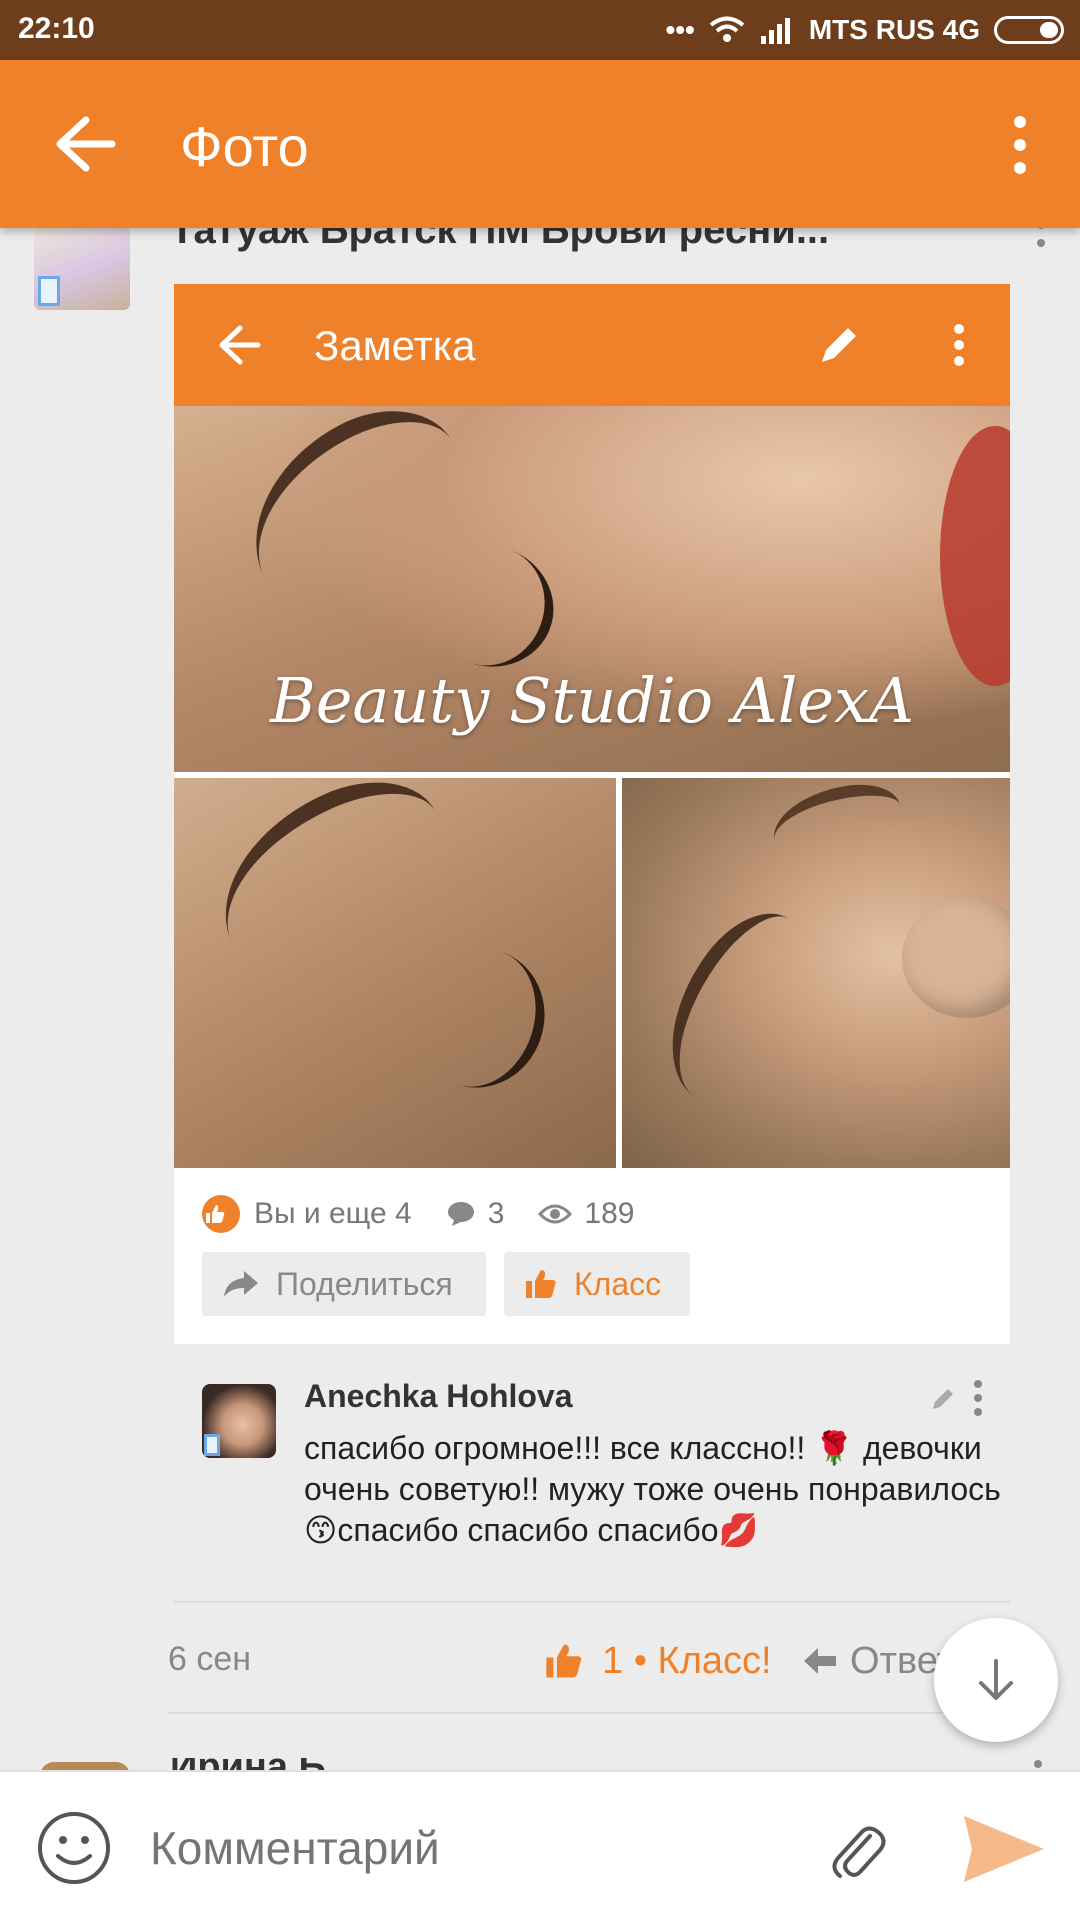  I want to click on klass-button: Класс, so click(597, 1284).